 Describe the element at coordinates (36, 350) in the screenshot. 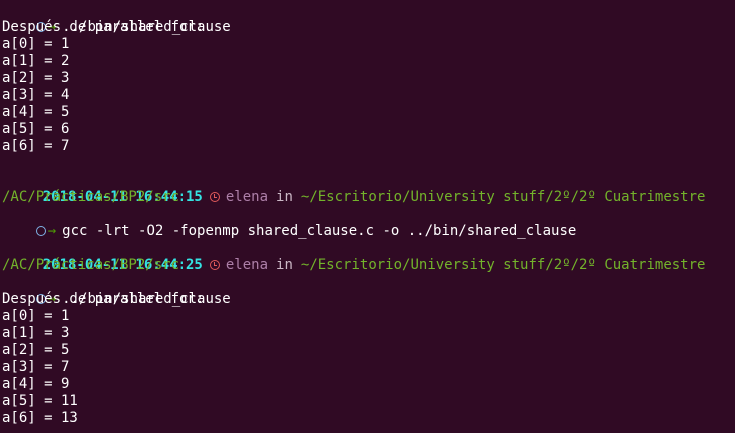

I see `output-line: a[2] = 5` at that location.